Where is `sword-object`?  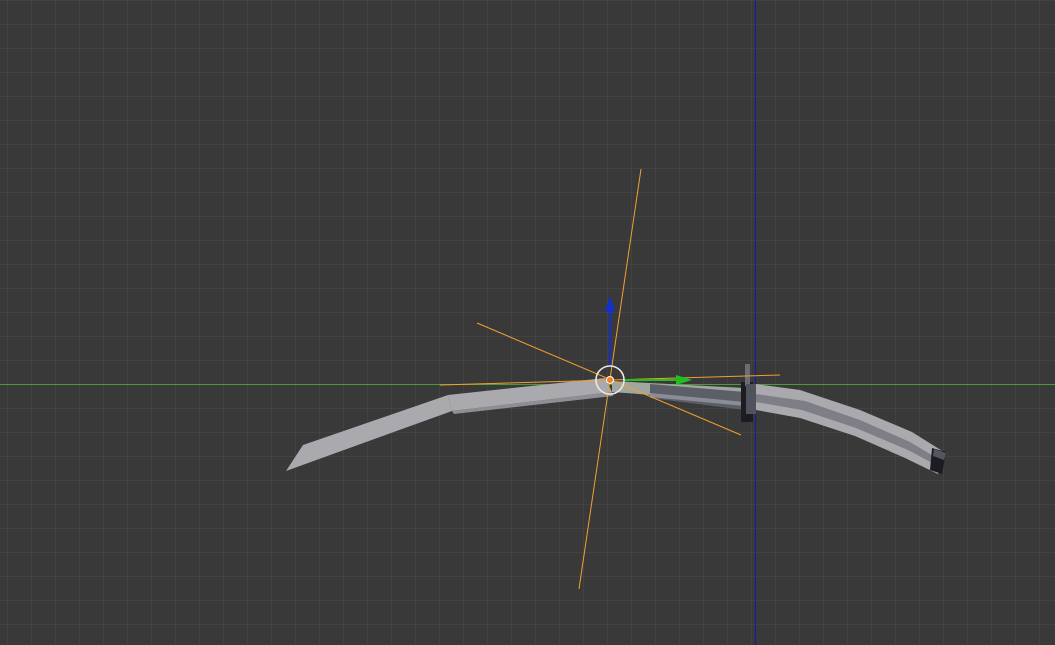
sword-object is located at coordinates (616, 419).